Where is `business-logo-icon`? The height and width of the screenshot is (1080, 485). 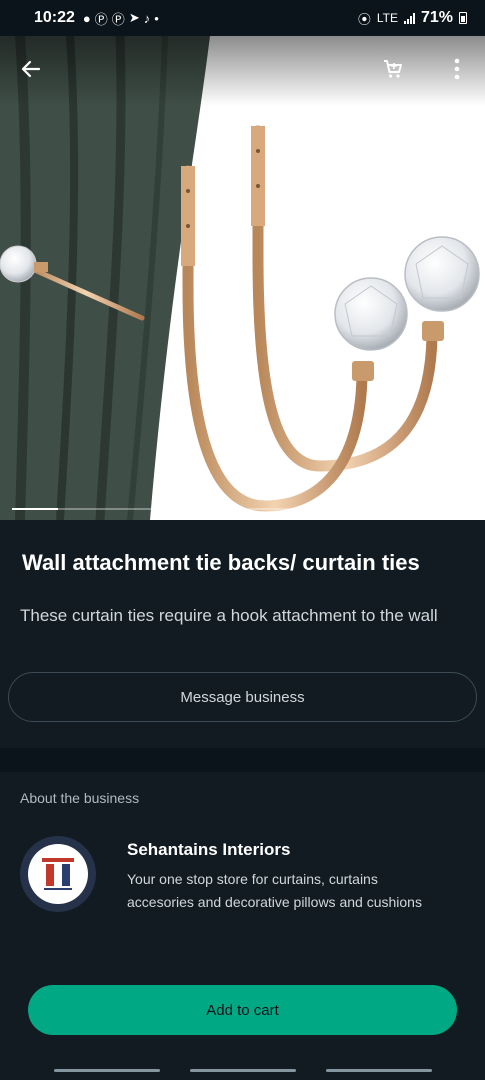
business-logo-icon is located at coordinates (58, 874).